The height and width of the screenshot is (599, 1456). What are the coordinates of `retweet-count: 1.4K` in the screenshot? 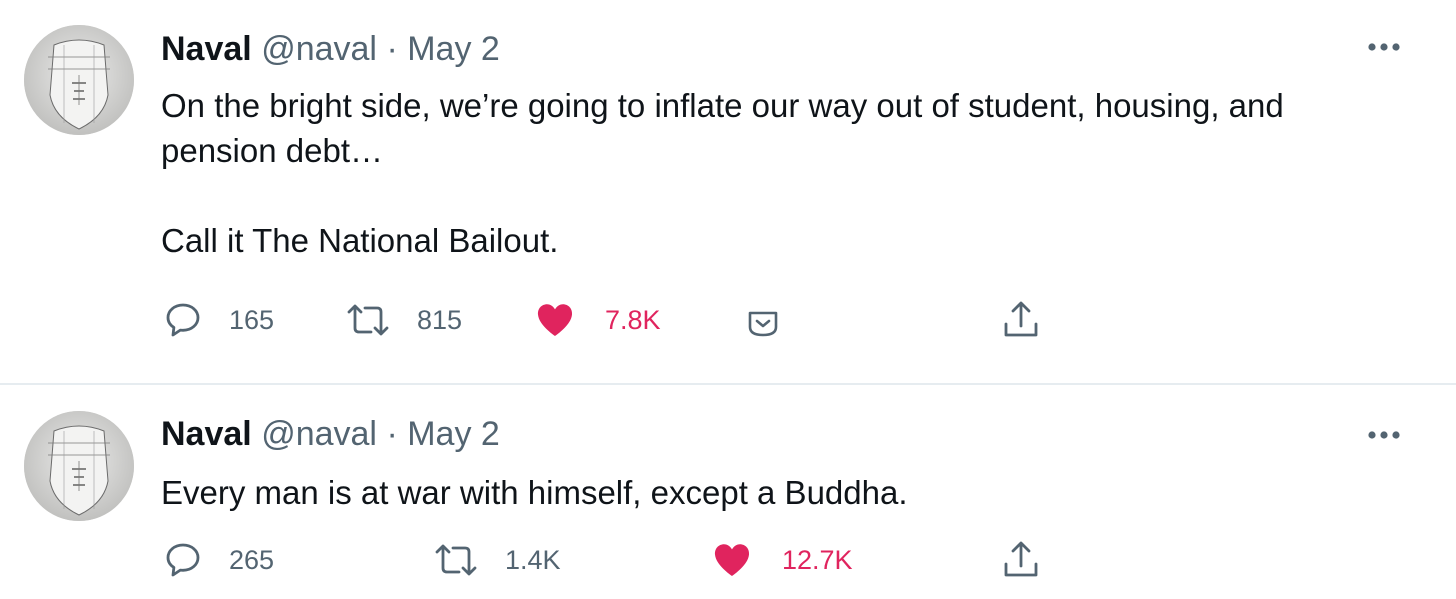 It's located at (533, 559).